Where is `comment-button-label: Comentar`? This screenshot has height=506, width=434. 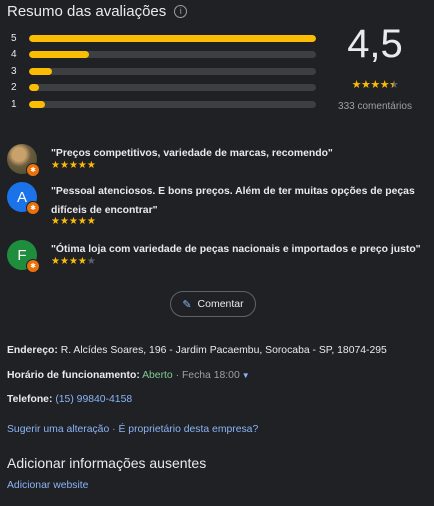
comment-button-label: Comentar is located at coordinates (220, 304).